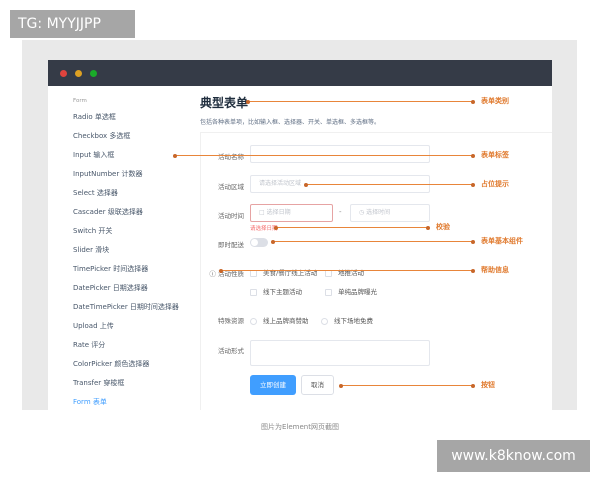 This screenshot has height=480, width=600. Describe the element at coordinates (231, 245) in the screenshot. I see `label-delivery: 即时配送` at that location.